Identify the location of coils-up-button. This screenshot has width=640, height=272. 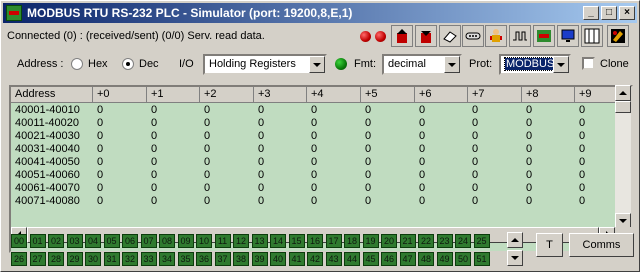
(515, 240).